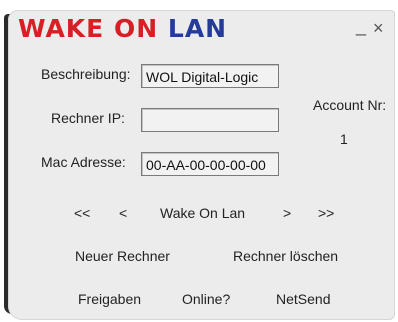 The width and height of the screenshot is (398, 322). I want to click on account-value: 1, so click(344, 139).